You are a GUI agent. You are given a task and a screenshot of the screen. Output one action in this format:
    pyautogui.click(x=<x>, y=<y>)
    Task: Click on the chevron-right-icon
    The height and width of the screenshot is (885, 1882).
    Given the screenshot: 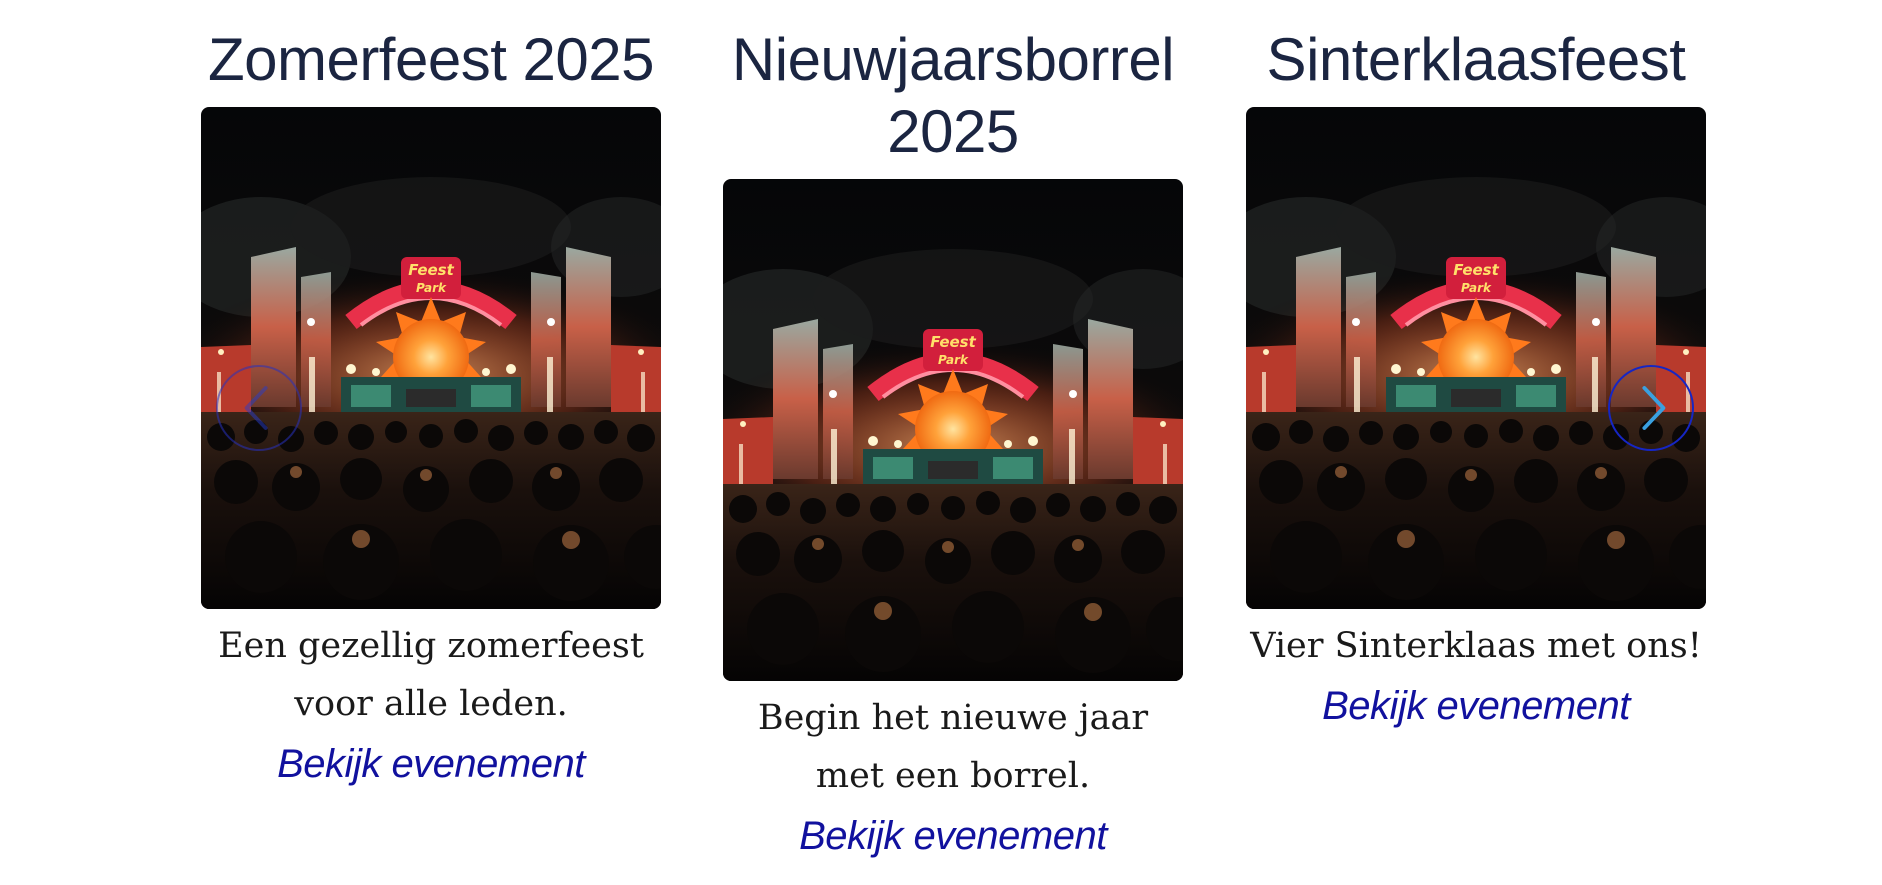 What is the action you would take?
    pyautogui.click(x=1651, y=408)
    